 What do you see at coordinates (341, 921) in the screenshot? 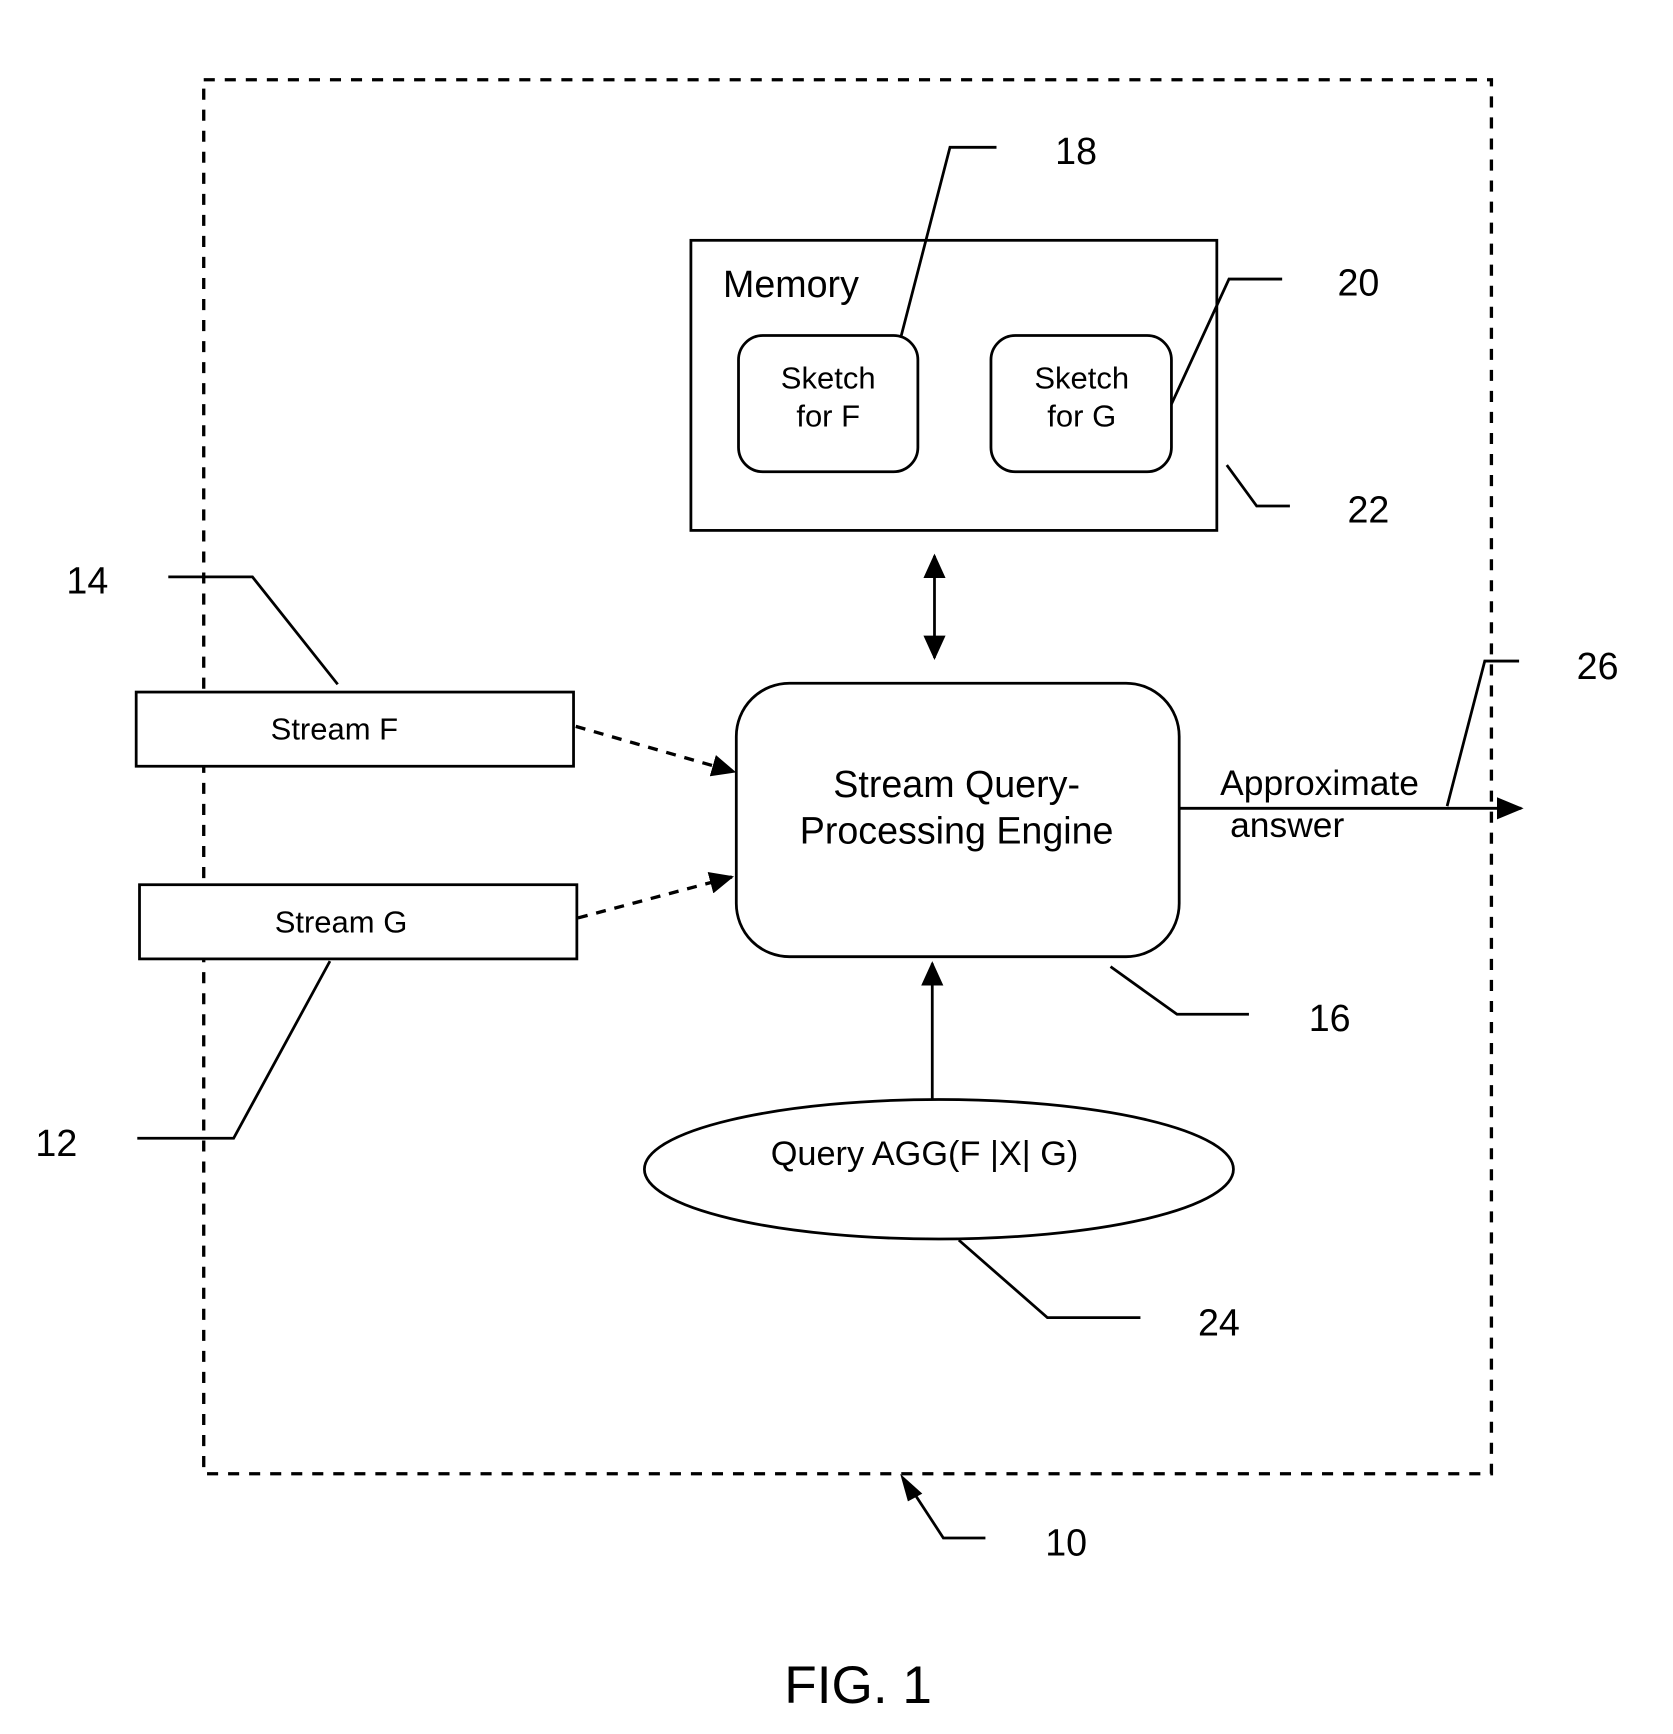
I see `stream-g-label: Stream G` at bounding box center [341, 921].